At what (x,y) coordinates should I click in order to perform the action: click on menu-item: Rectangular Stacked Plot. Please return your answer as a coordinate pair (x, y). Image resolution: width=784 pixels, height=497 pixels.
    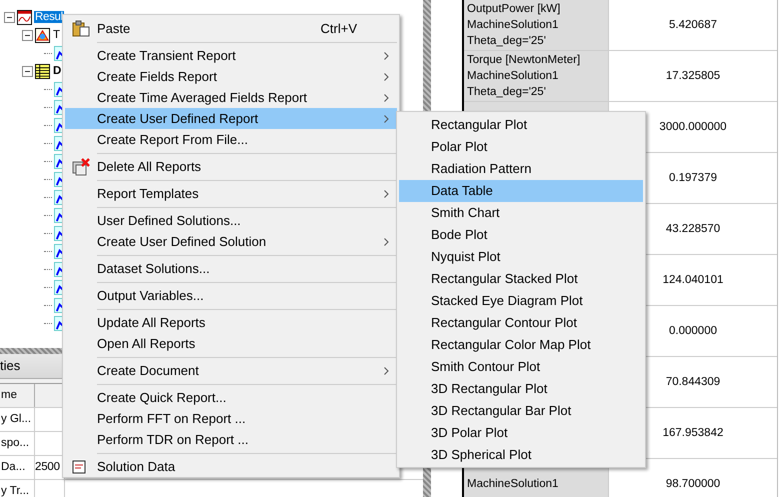
    Looking at the image, I should click on (521, 279).